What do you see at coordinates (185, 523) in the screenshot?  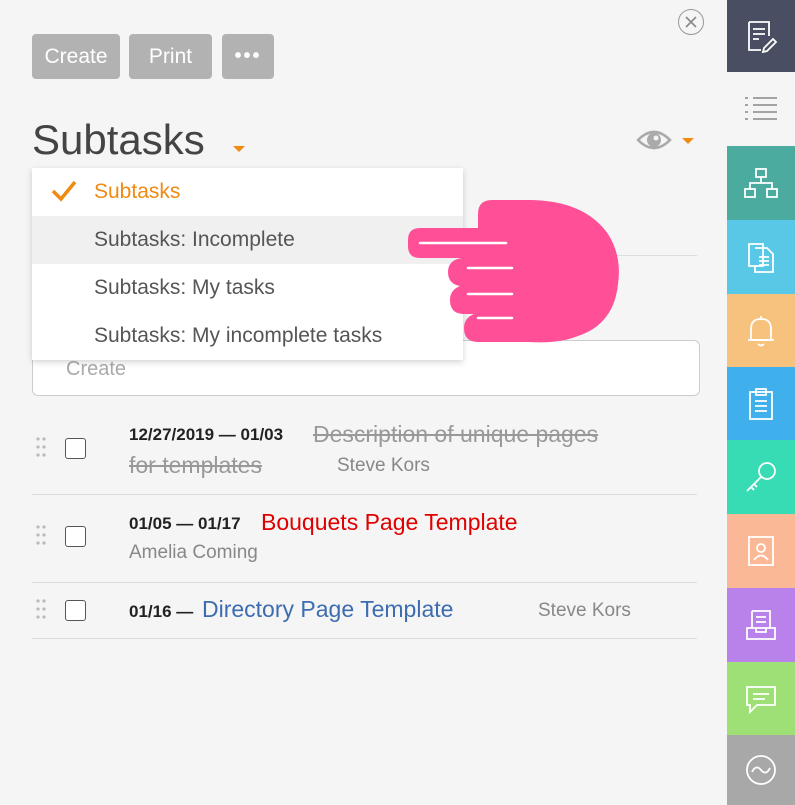 I see `task-dates: 01/05 — 01/17` at bounding box center [185, 523].